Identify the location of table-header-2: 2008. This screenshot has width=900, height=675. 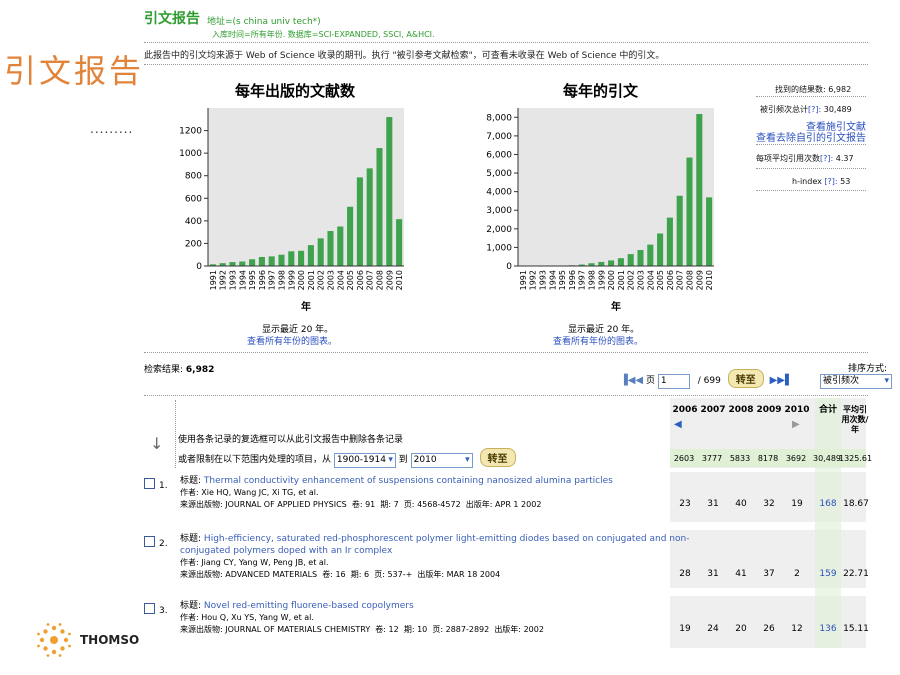
(741, 410).